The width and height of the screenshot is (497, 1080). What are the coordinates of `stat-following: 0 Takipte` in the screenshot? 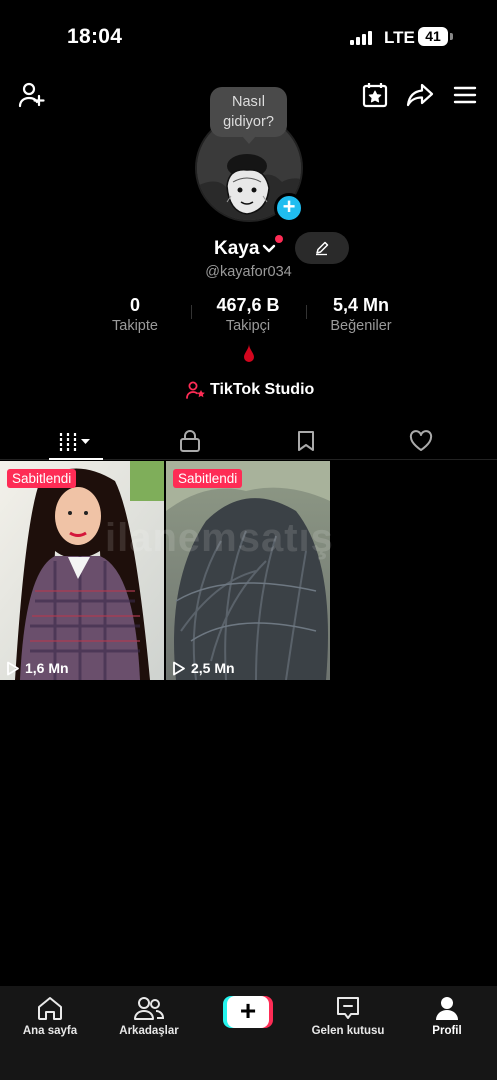 It's located at (135, 314).